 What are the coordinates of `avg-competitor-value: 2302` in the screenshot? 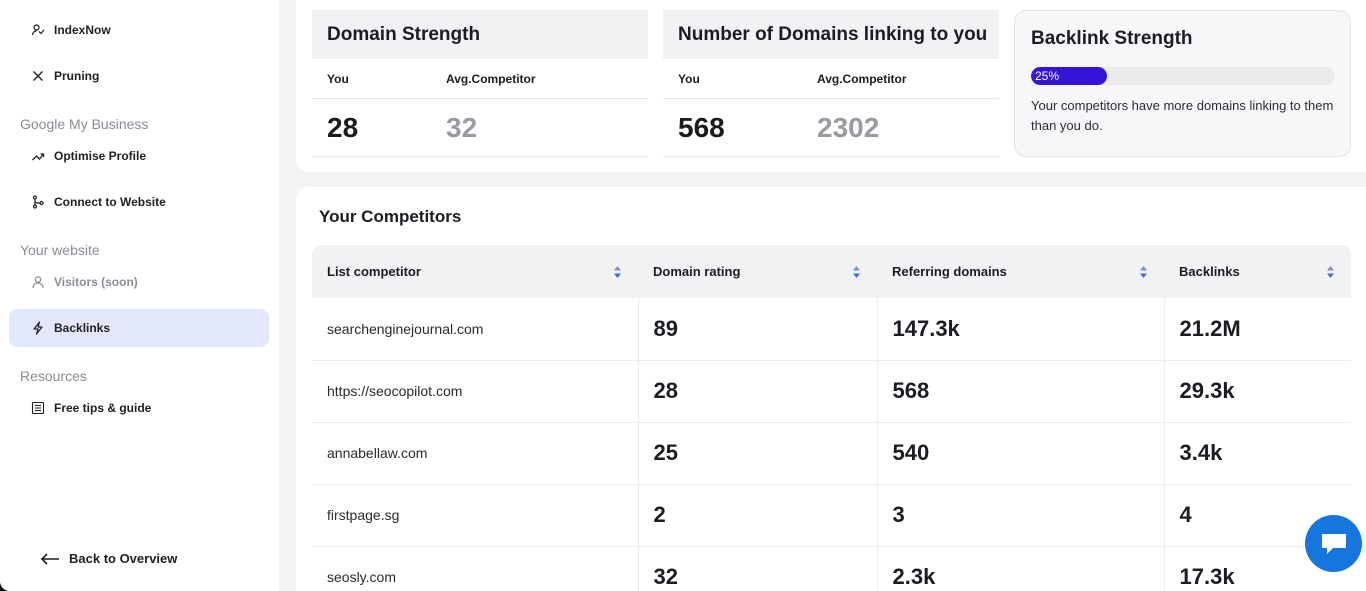 It's located at (848, 127).